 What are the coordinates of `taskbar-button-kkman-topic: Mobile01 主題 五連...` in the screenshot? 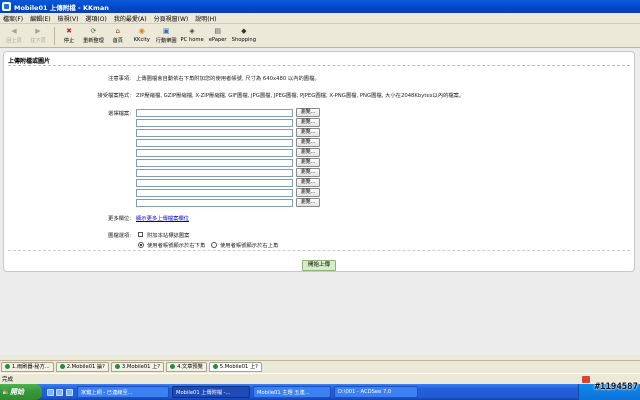 It's located at (292, 392).